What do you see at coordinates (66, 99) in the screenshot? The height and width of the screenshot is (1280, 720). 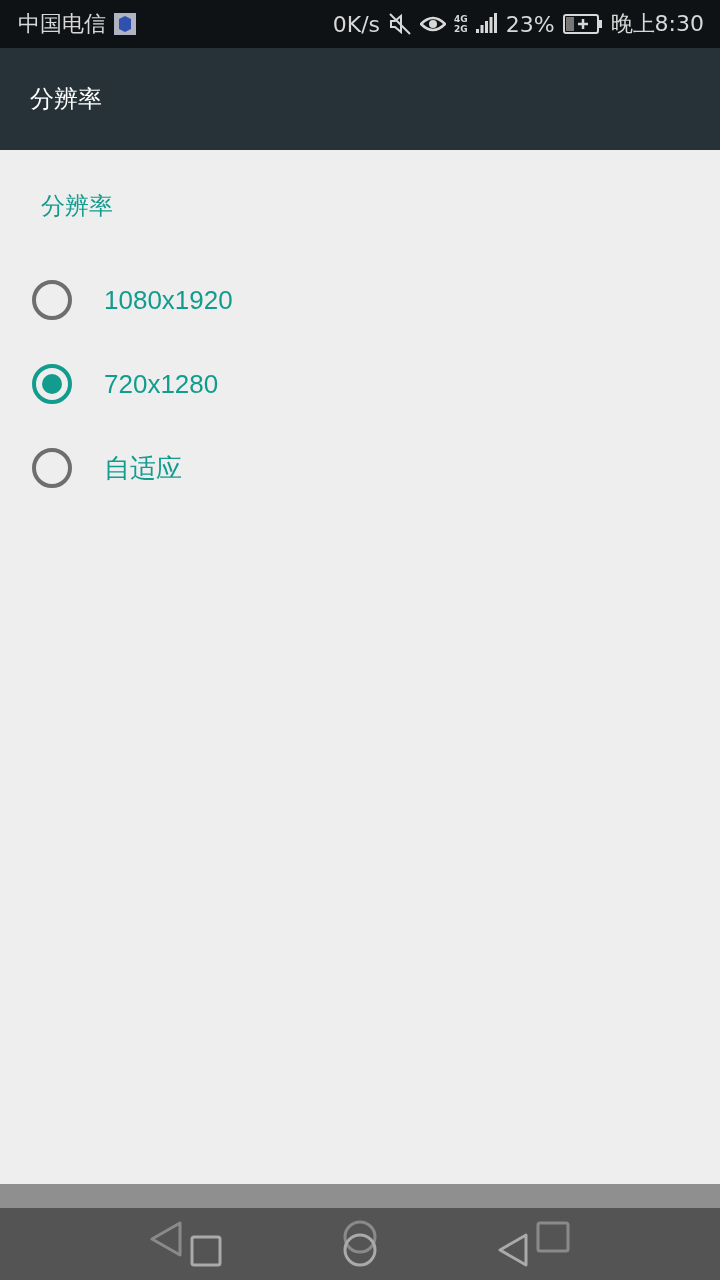 I see `app-bar-title: 分辨率` at bounding box center [66, 99].